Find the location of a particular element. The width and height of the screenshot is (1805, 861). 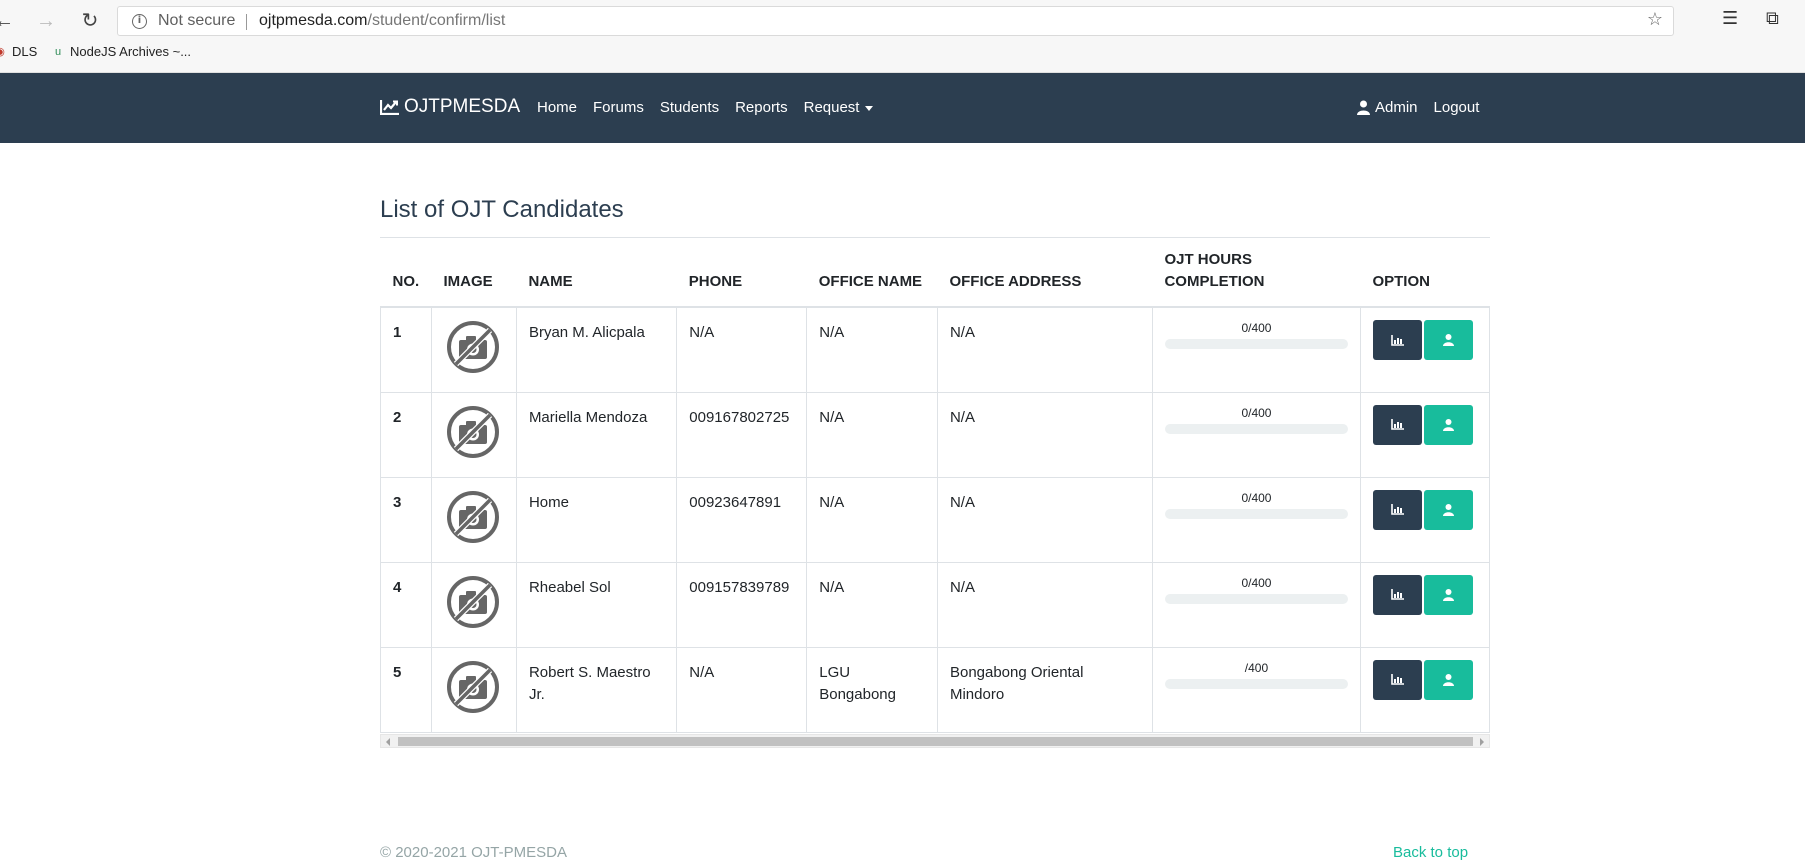

header-name: NAME is located at coordinates (596, 273).